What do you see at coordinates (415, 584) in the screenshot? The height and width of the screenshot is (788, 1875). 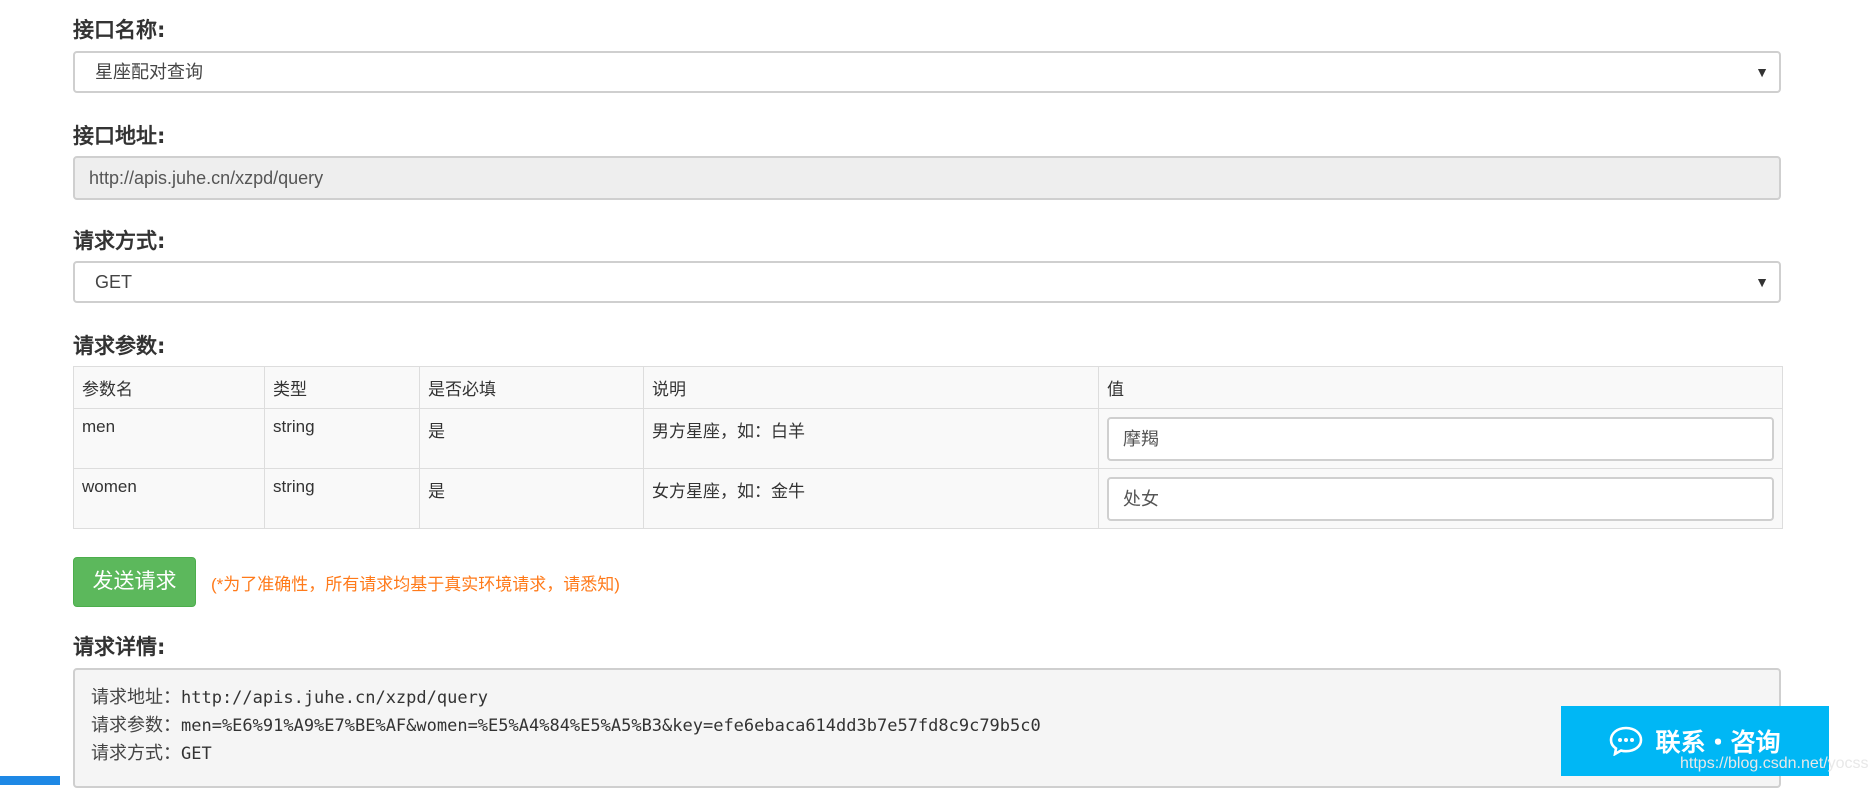 I see `accuracy-note: (*为了准确性，所有请求均基于真实环境请求，请悉知)` at bounding box center [415, 584].